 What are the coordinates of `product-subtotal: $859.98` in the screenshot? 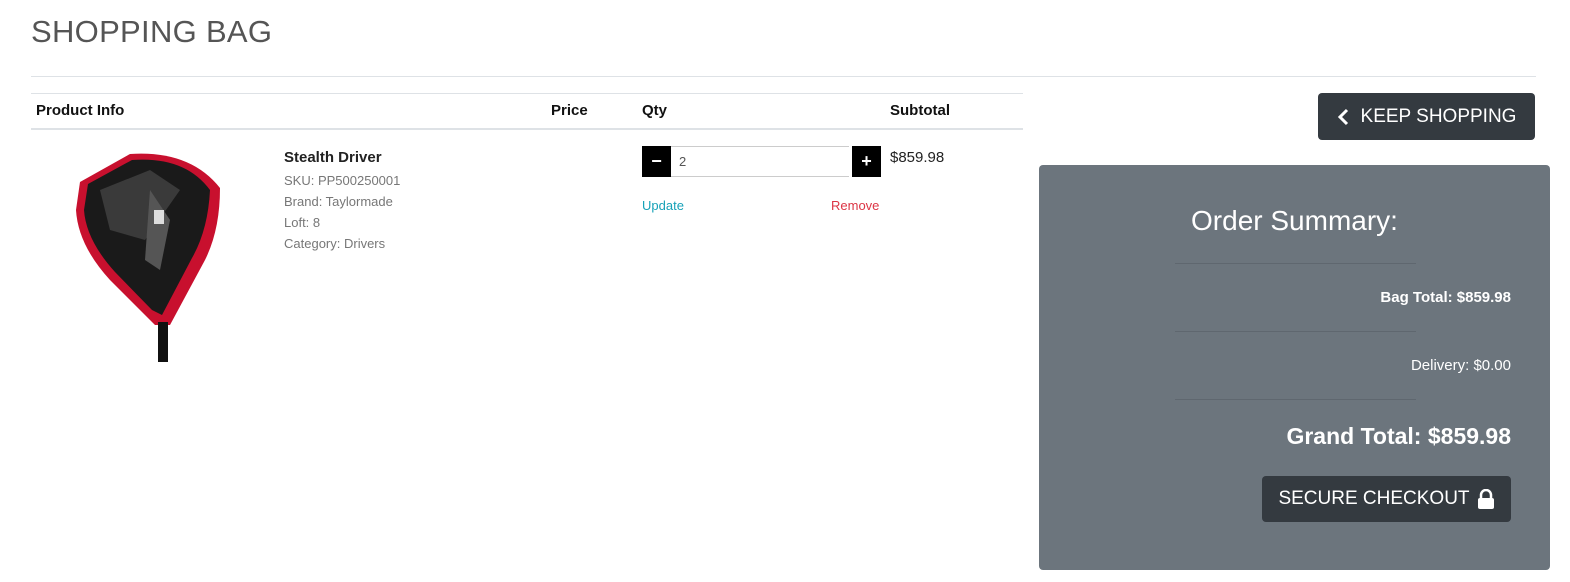 It's located at (917, 157).